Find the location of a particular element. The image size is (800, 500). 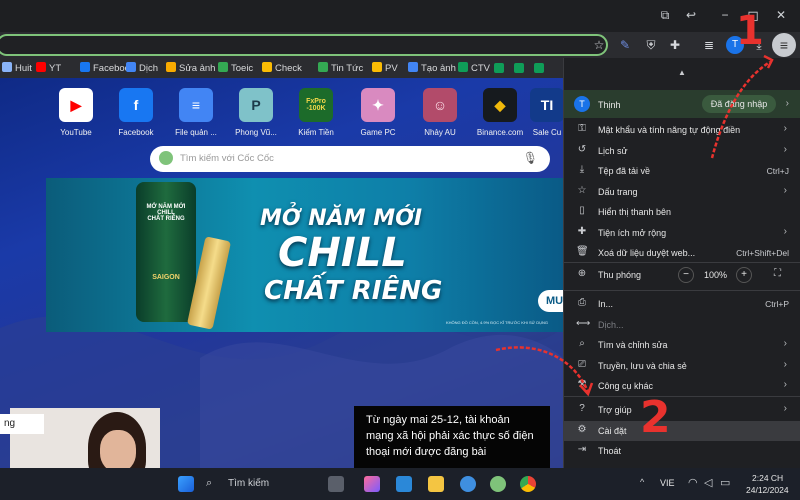

close-button: ✕ is located at coordinates (781, 15).